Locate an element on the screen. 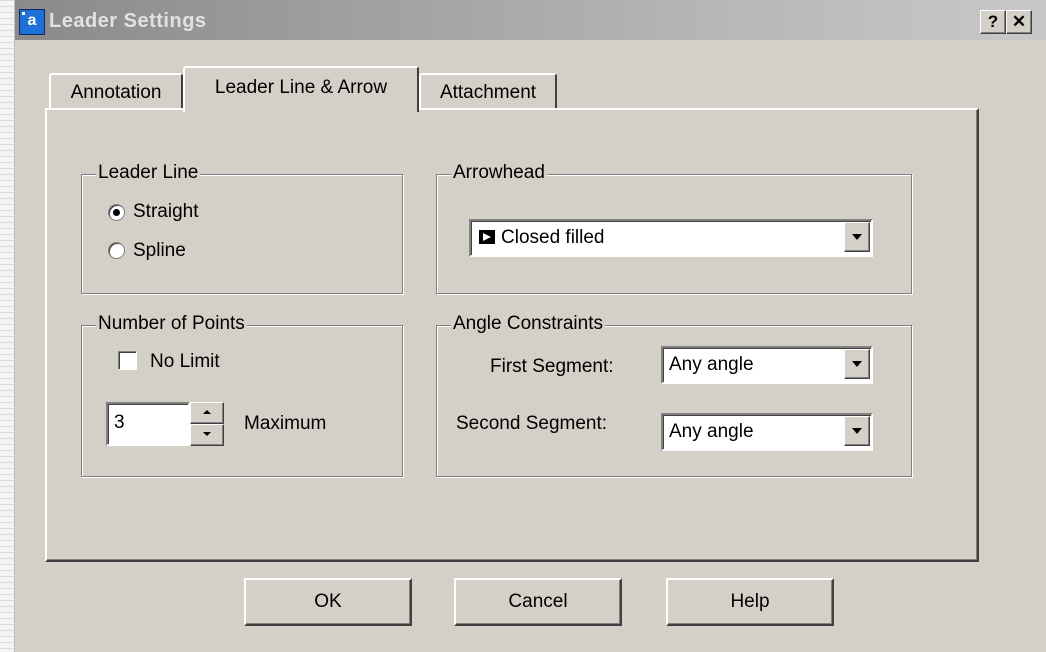 The height and width of the screenshot is (652, 1046). arrowhead-selected-value: Closed filled is located at coordinates (553, 237).